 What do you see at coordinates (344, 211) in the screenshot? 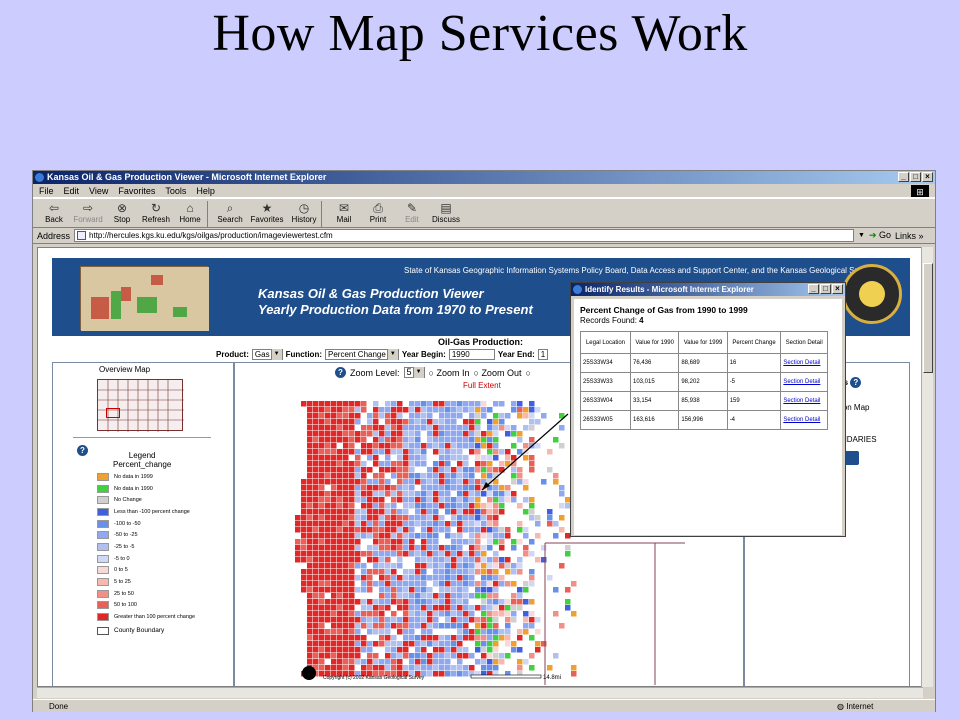
I see `mail-button: ✉ Mail` at bounding box center [344, 211].